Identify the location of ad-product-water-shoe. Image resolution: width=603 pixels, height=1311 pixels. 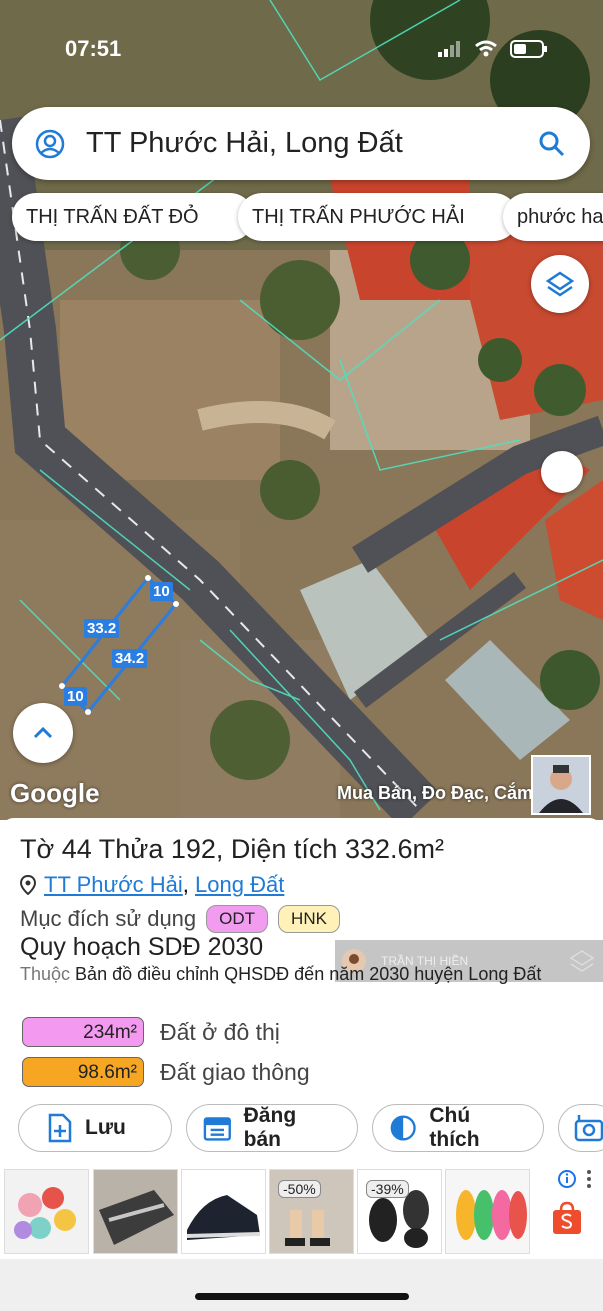
(135, 1211).